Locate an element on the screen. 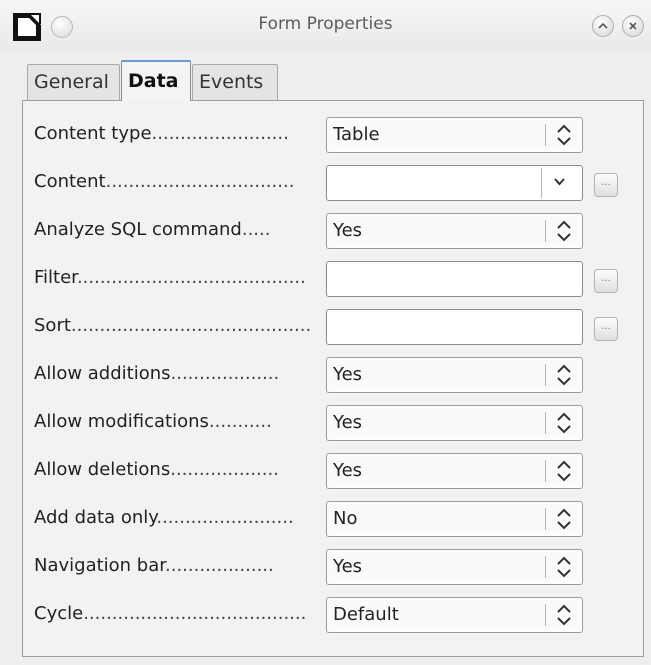  analyze-sql-select: Yes is located at coordinates (454, 231).